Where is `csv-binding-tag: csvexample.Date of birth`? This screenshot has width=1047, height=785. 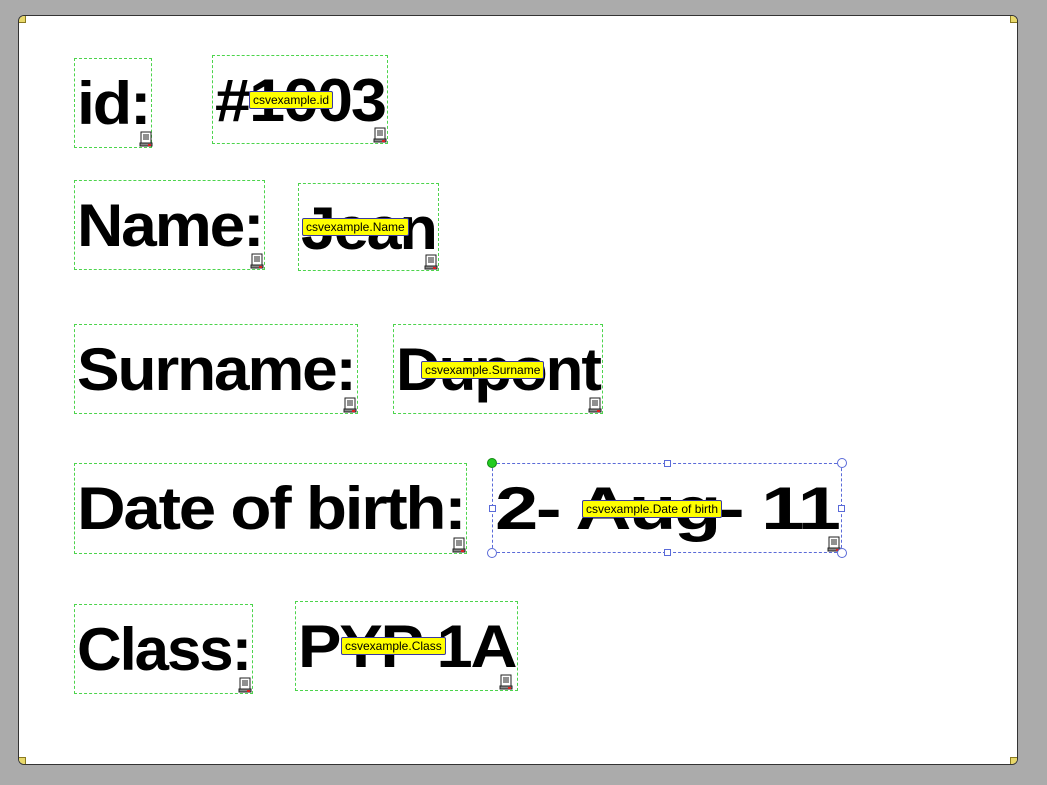 csv-binding-tag: csvexample.Date of birth is located at coordinates (652, 509).